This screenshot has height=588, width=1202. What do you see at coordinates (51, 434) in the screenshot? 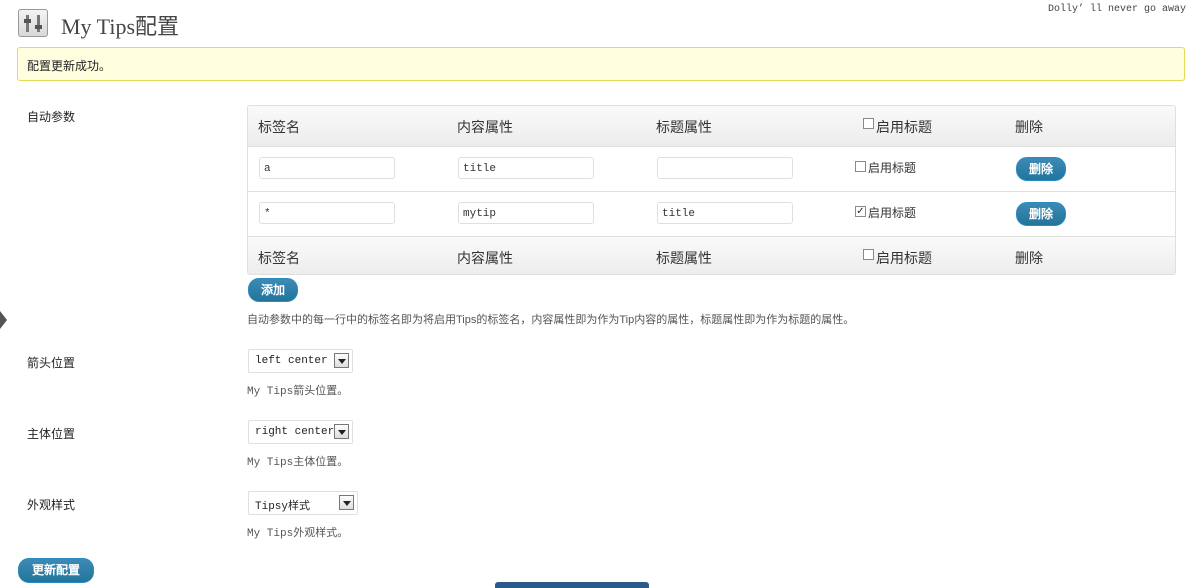
I see `body-position-label: 主体位置` at bounding box center [51, 434].